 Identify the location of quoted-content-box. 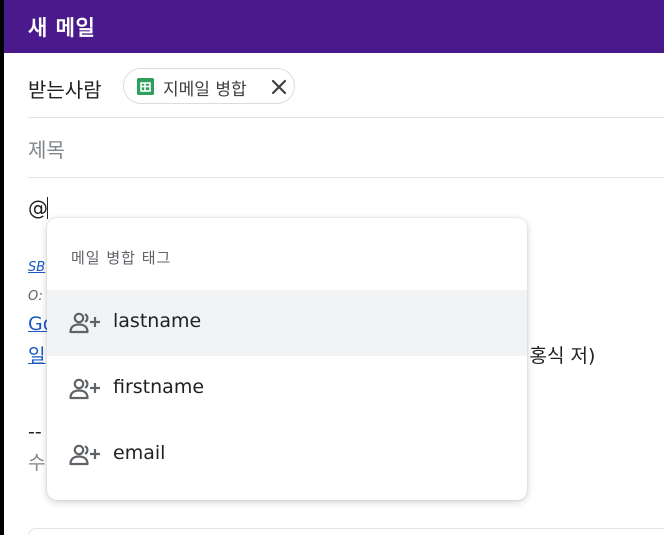
(346, 531).